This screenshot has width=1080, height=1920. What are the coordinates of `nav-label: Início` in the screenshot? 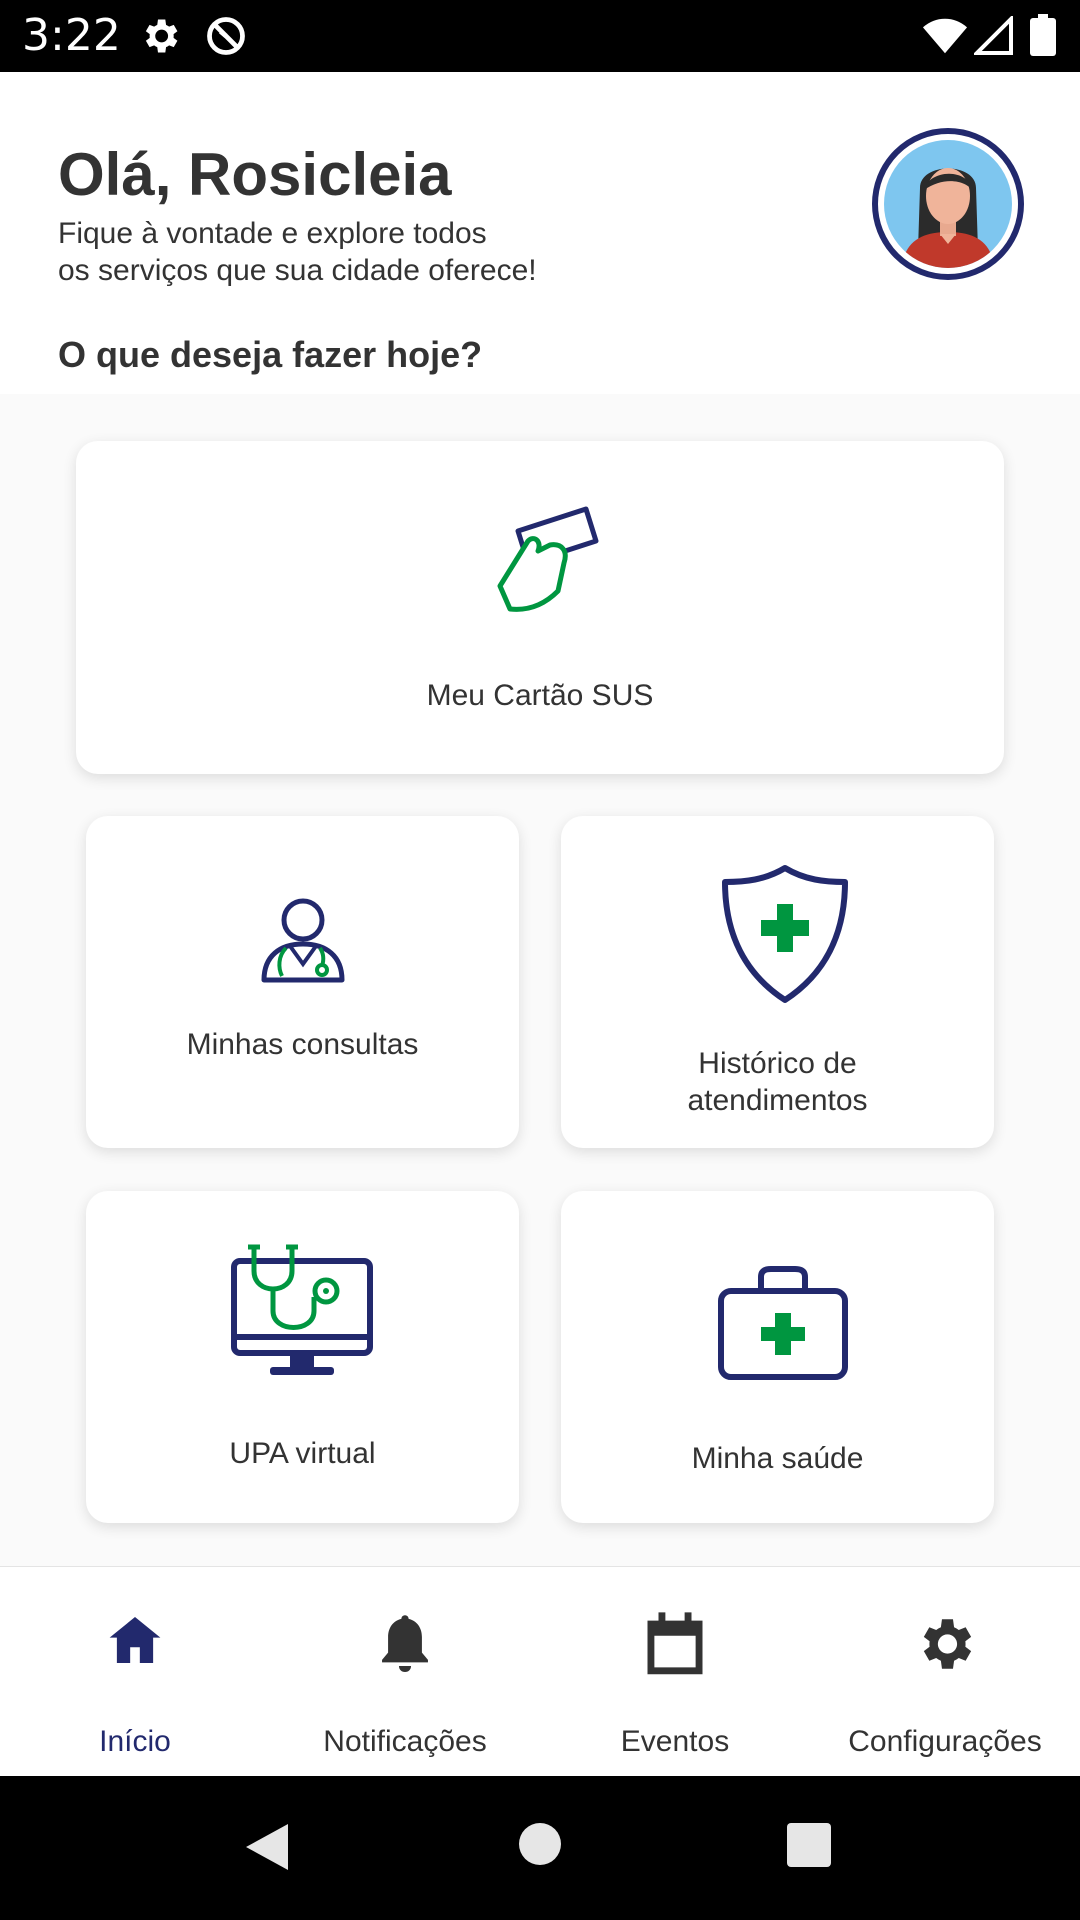 It's located at (135, 1741).